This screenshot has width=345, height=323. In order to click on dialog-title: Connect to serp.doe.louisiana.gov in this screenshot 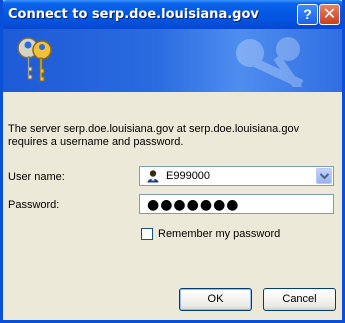, I will do `click(133, 14)`.